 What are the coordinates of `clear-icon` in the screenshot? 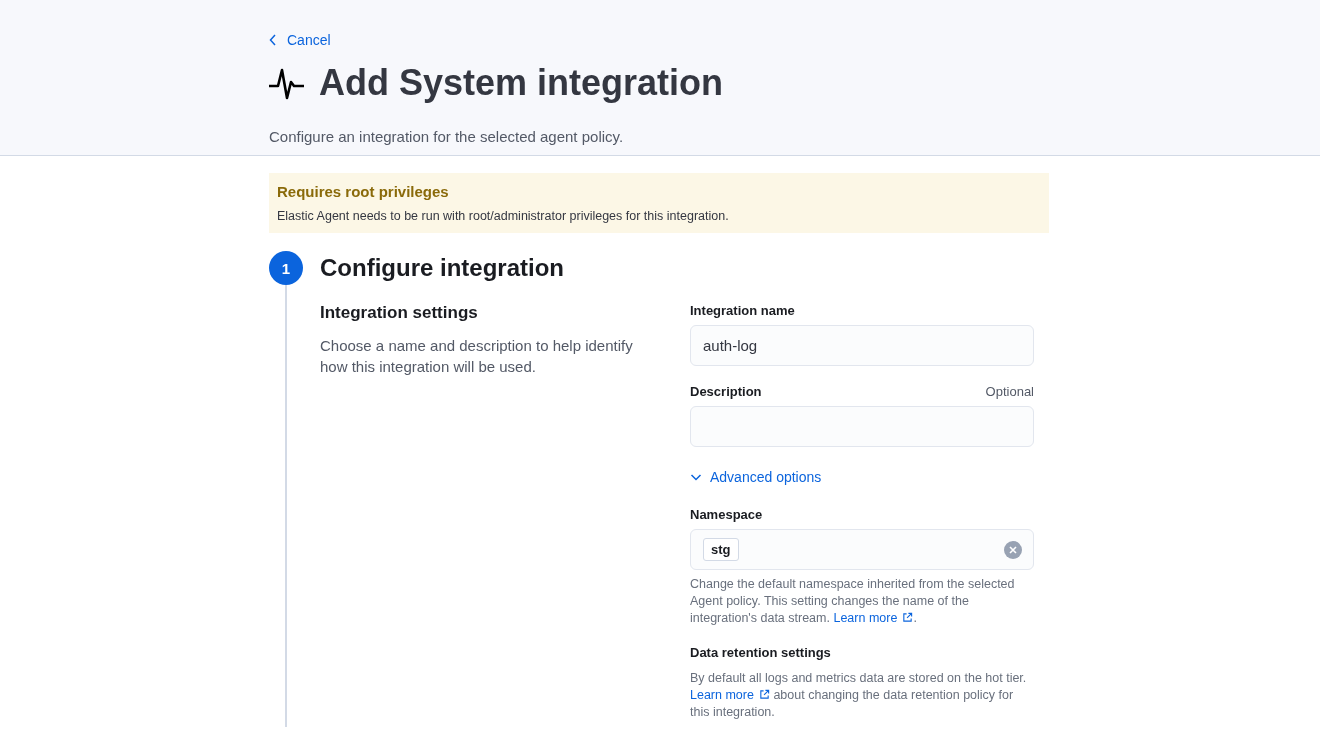 It's located at (1013, 549).